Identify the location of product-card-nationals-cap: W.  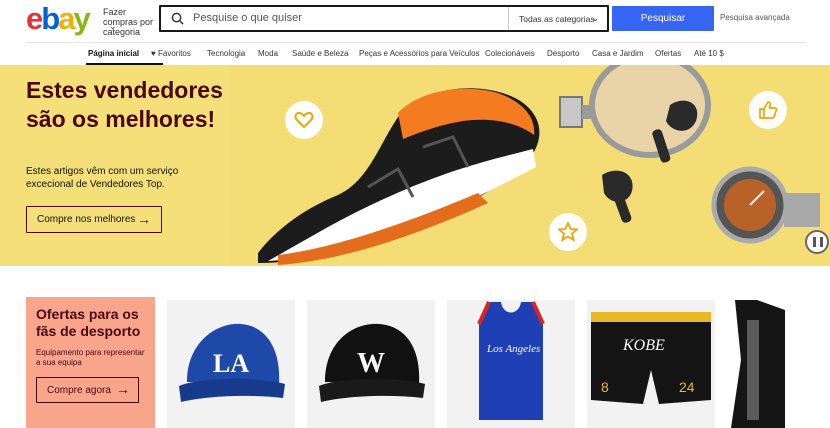
(371, 364).